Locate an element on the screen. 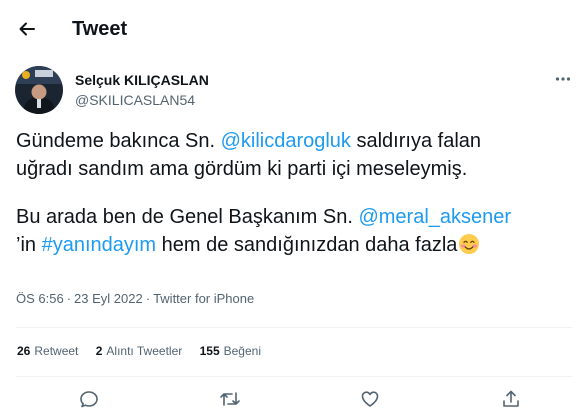 Image resolution: width=588 pixels, height=419 pixels. quote-stat: 2 Alıntı Tweetler is located at coordinates (139, 351).